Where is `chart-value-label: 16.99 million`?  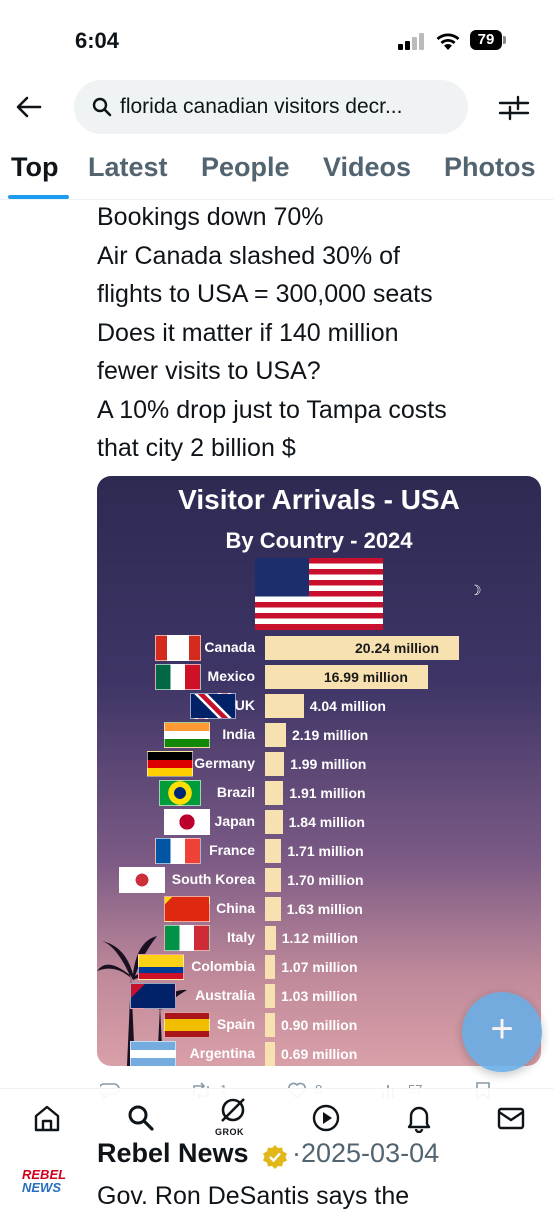 chart-value-label: 16.99 million is located at coordinates (365, 677).